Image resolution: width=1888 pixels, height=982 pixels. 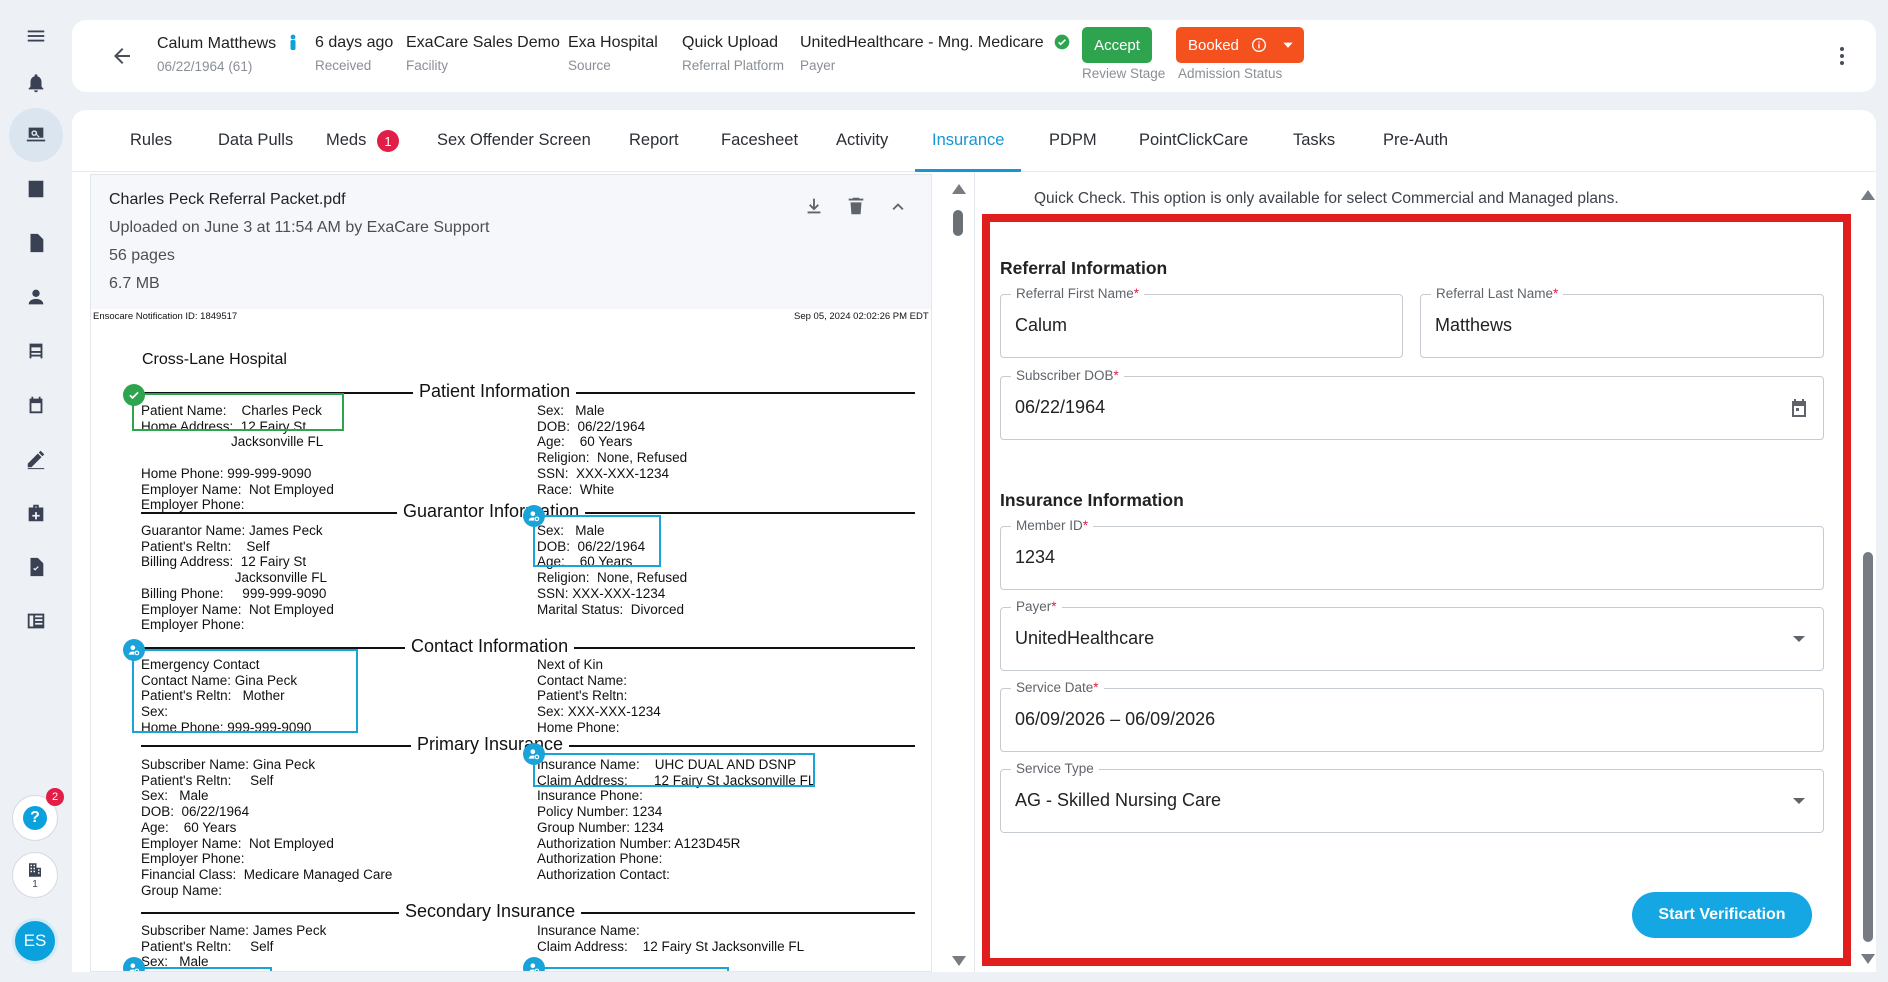 I want to click on org-count: 1, so click(x=35, y=884).